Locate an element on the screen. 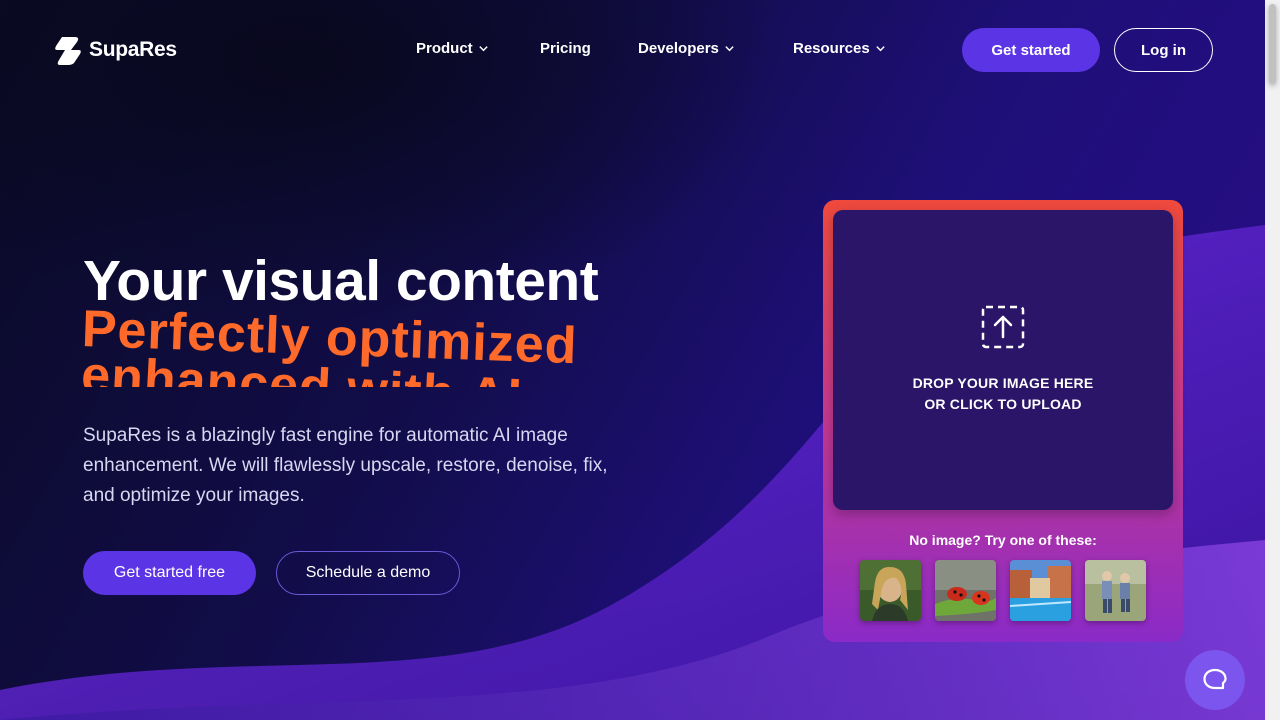 The image size is (1280, 720). nav-item-product: Product is located at coordinates (452, 48).